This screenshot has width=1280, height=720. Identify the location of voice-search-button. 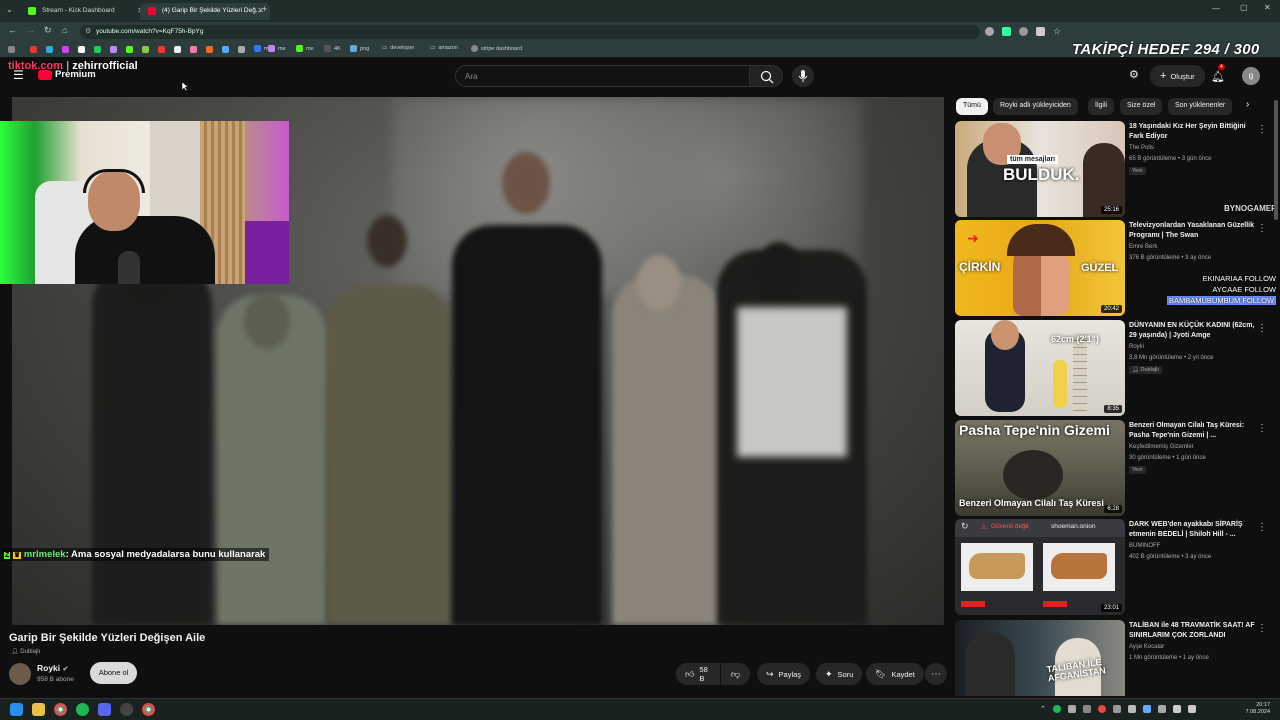
(803, 76).